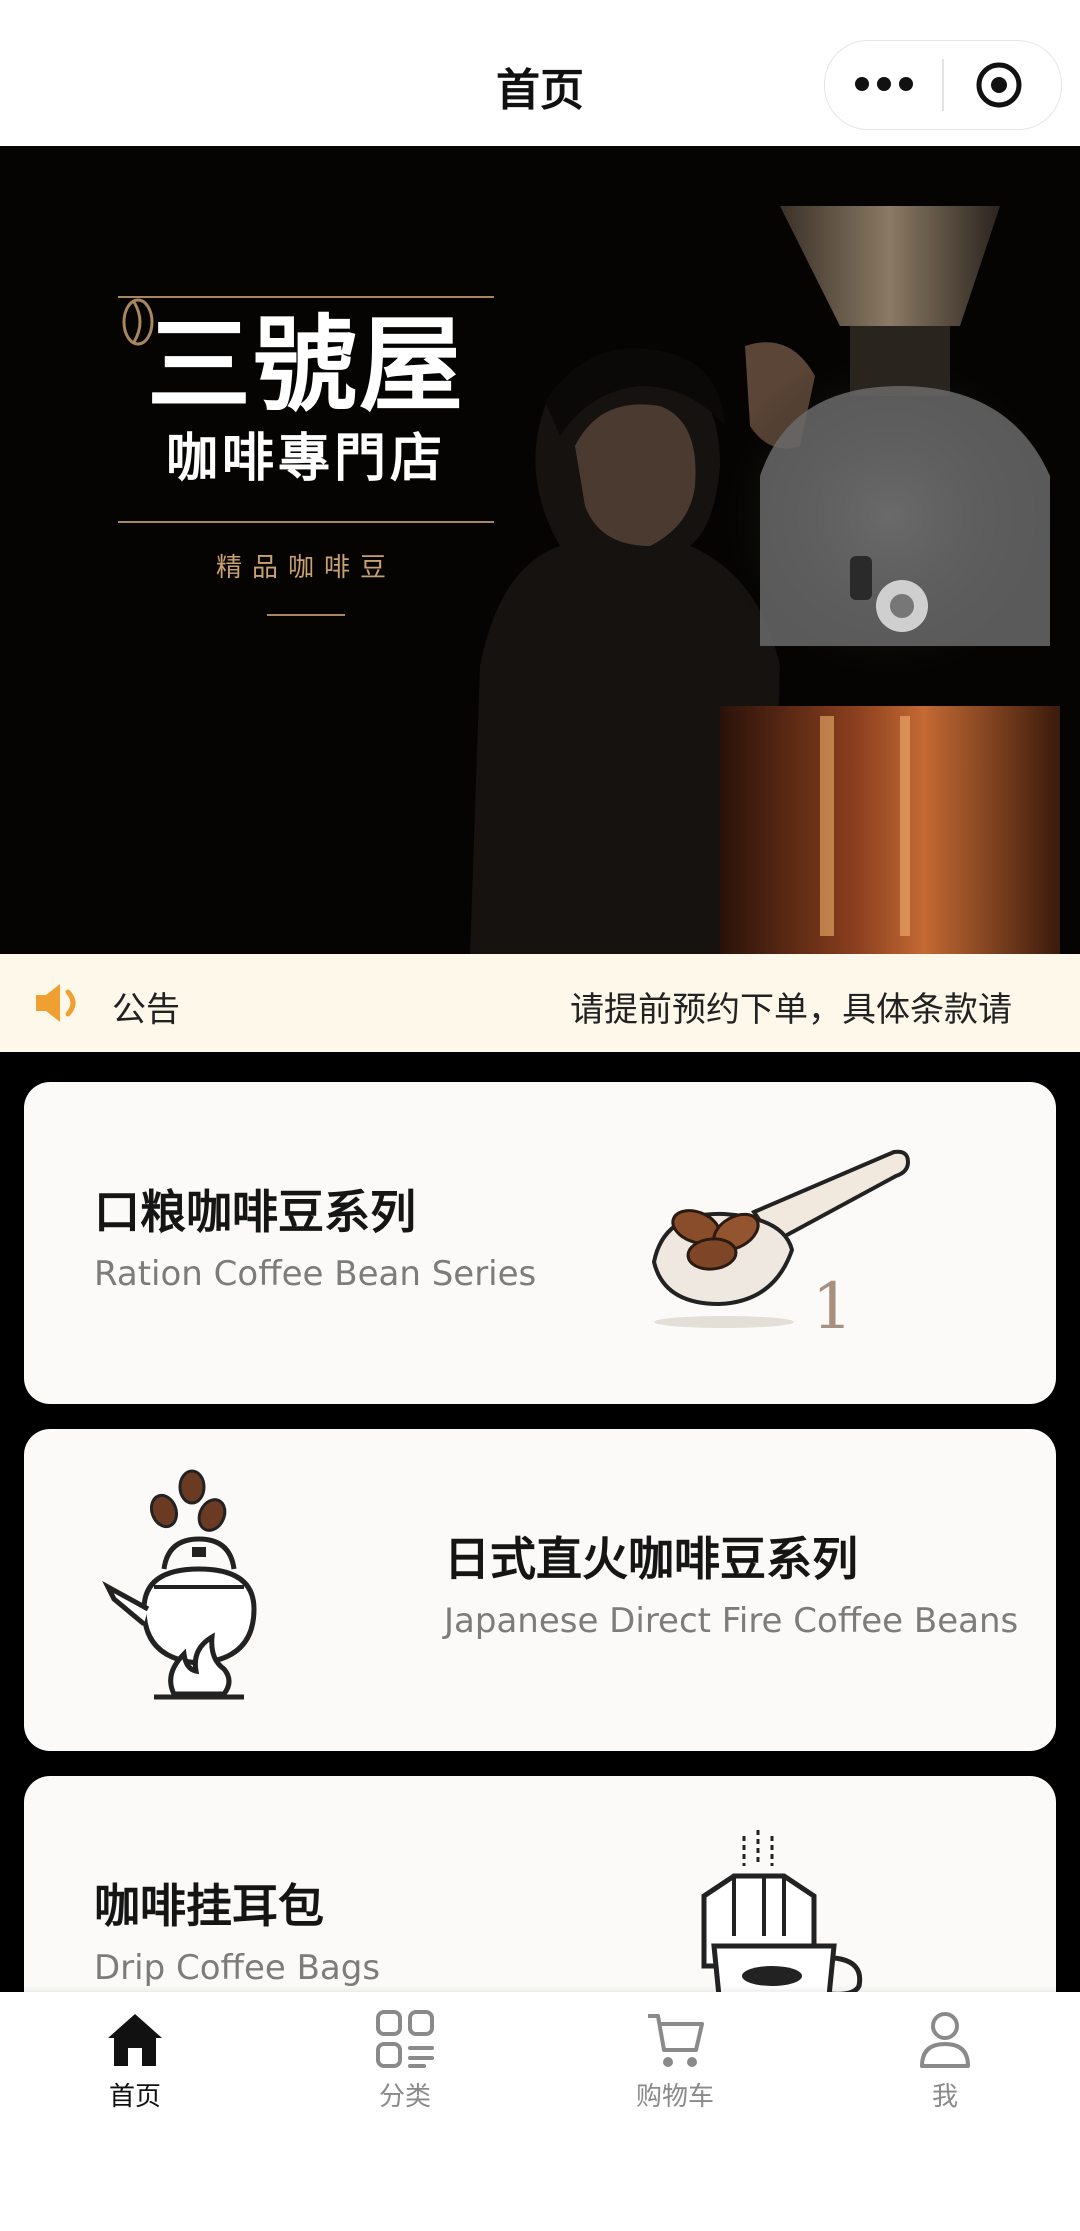 The image size is (1080, 2231). Describe the element at coordinates (791, 1010) in the screenshot. I see `notice-marquee-text: 请提前预约下单，具体条款请` at that location.